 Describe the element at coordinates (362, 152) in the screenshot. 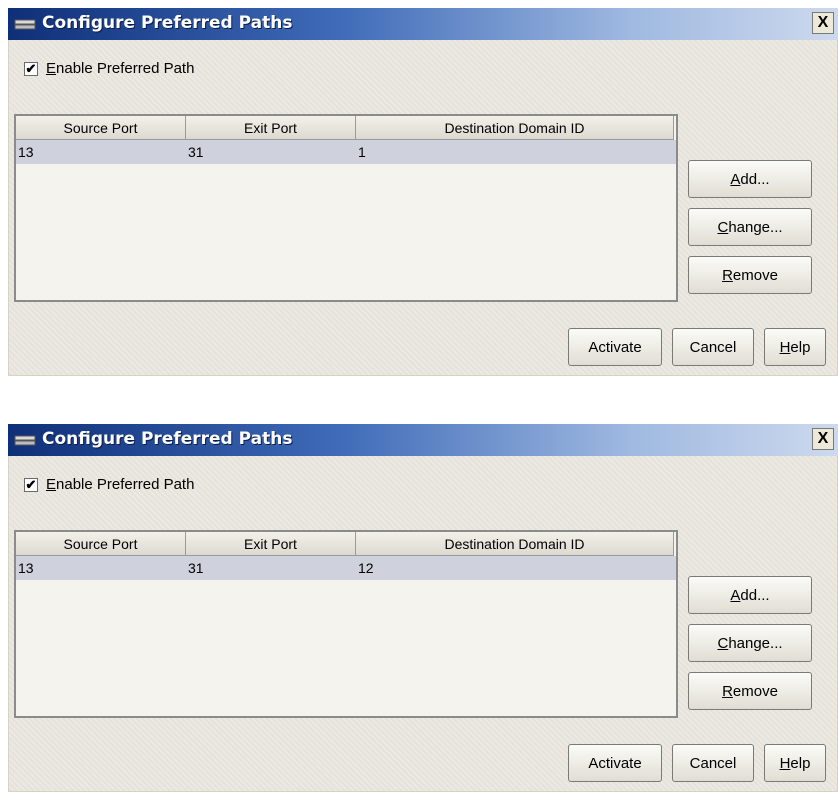

I see `cell-destination-domain-id: 1` at that location.